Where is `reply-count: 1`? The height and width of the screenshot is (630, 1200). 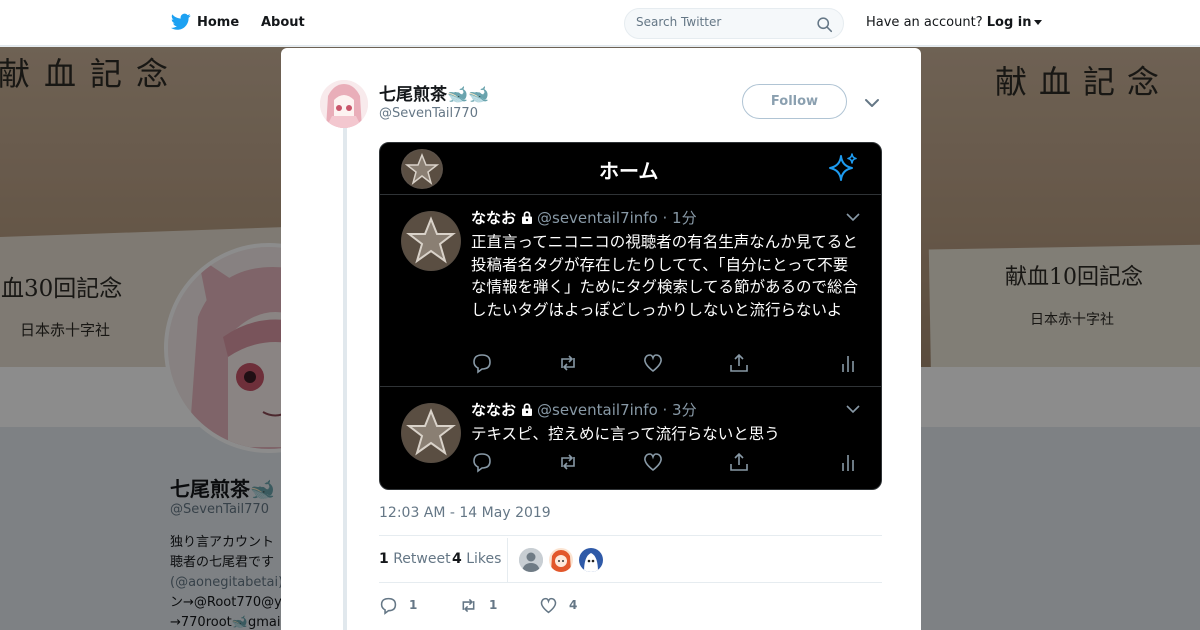
reply-count: 1 is located at coordinates (413, 605).